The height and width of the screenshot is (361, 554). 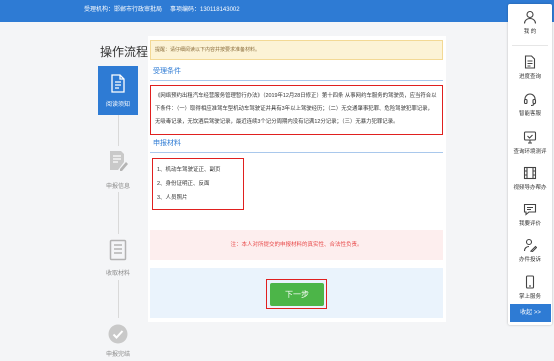 I want to click on declaration-bar: 注：本人对所提交的申报材料的真实性、合法性负责。, so click(x=296, y=245).